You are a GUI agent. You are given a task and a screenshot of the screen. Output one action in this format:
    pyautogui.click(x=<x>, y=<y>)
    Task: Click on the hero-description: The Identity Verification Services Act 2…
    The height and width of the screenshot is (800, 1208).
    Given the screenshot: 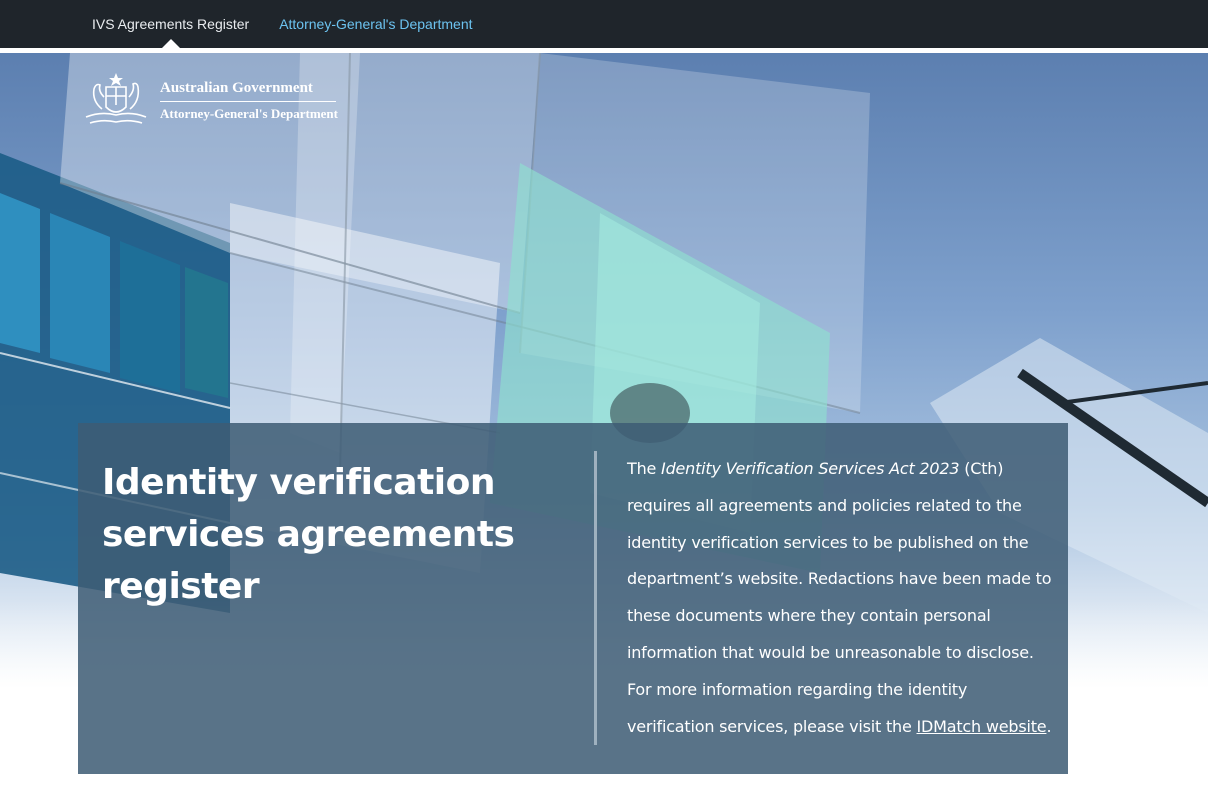 What is the action you would take?
    pyautogui.click(x=839, y=598)
    